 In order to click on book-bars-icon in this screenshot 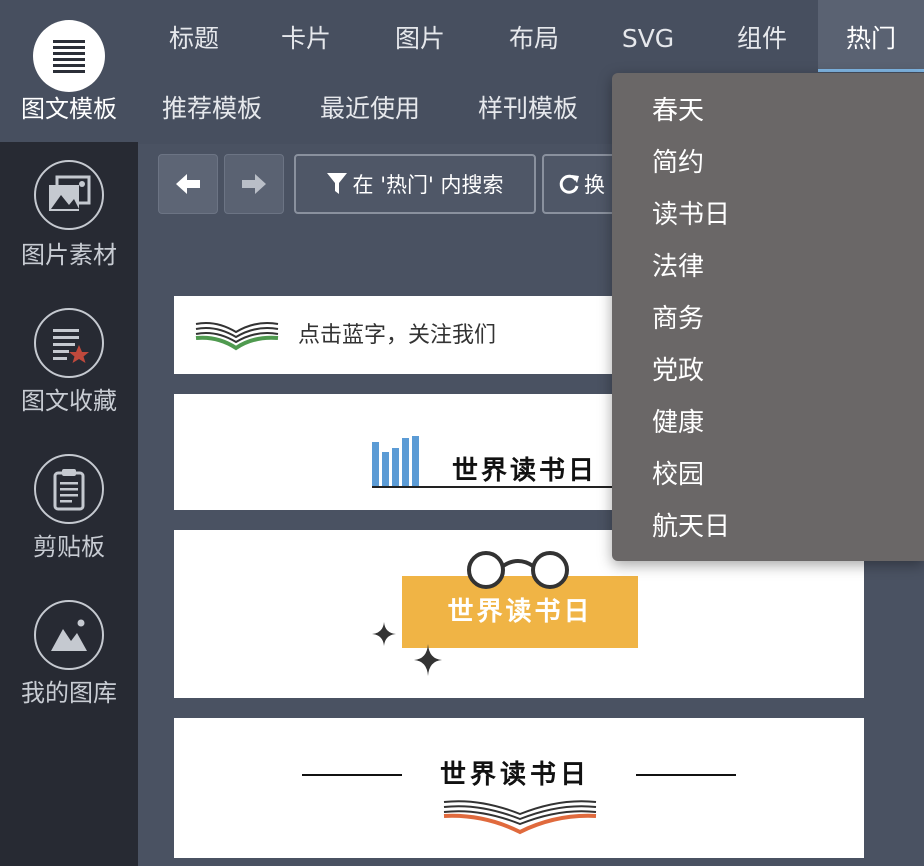, I will do `click(395, 461)`.